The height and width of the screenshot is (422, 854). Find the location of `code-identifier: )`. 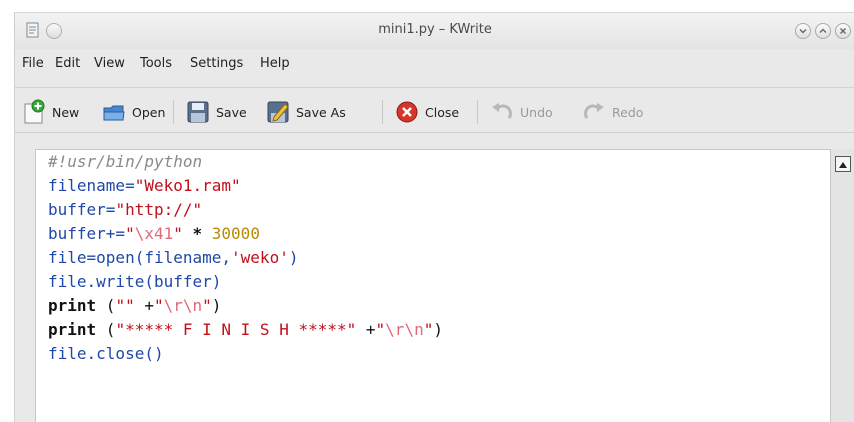

code-identifier: ) is located at coordinates (293, 257).